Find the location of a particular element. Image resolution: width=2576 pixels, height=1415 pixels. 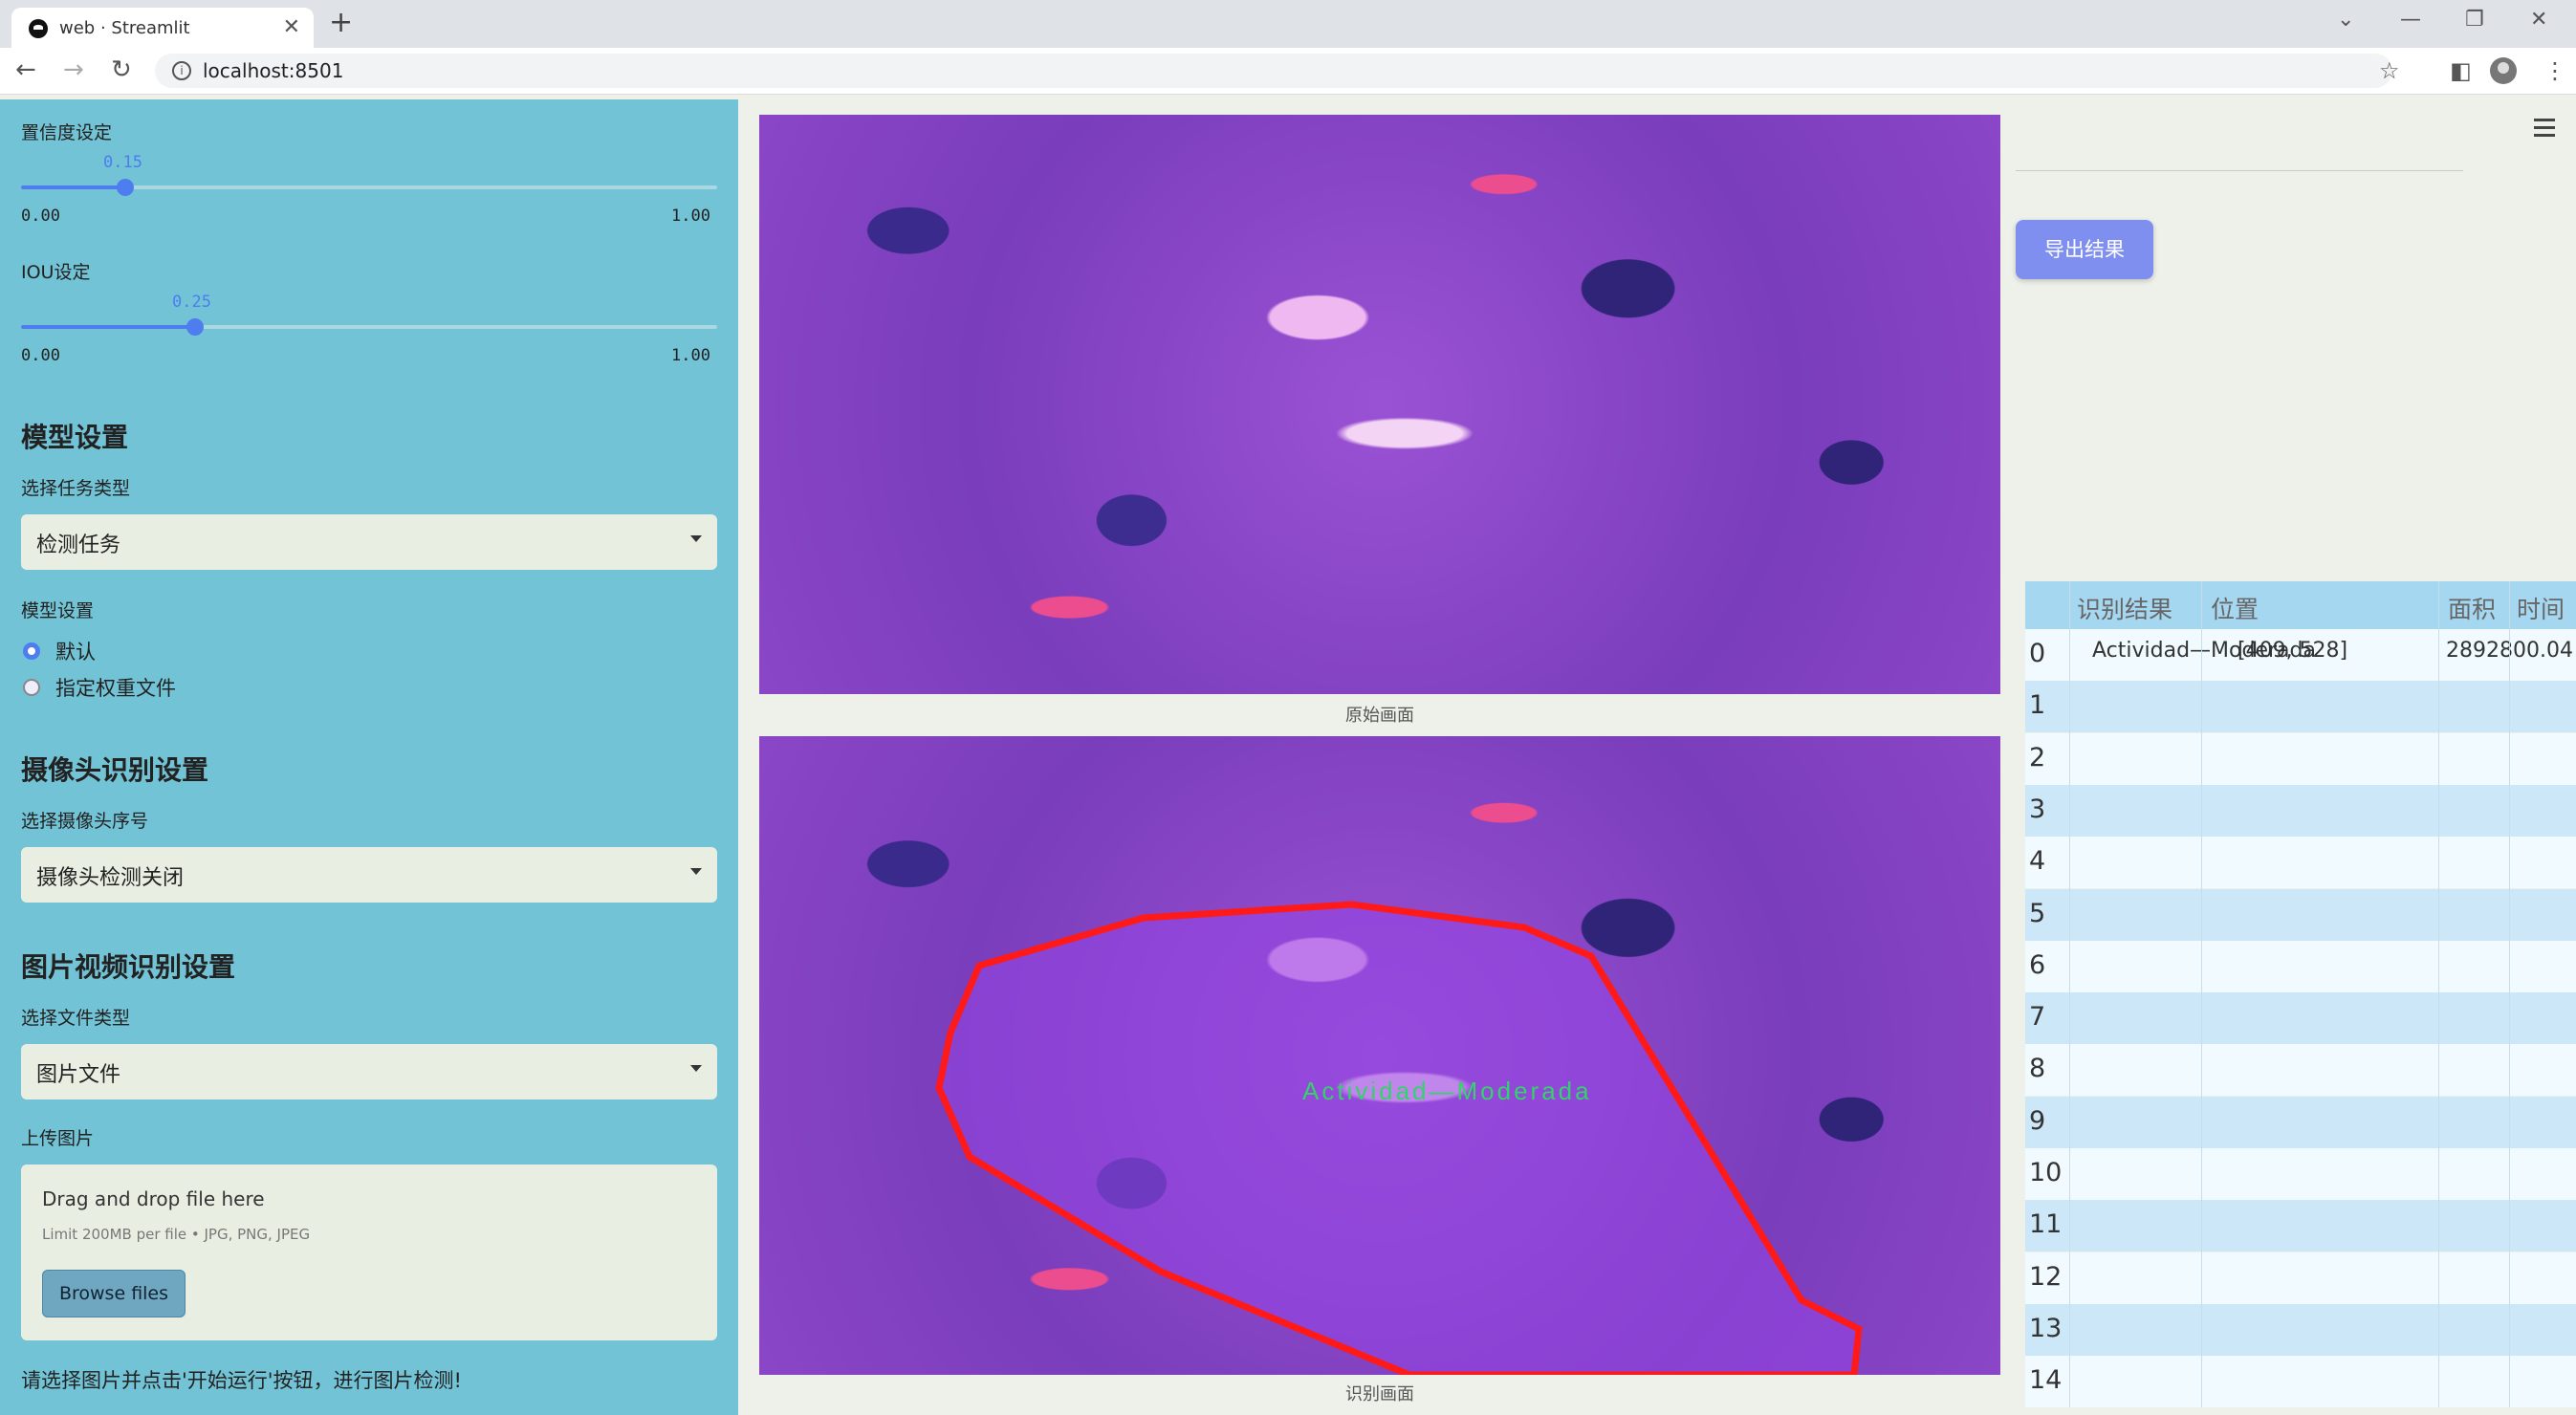

minimize-button: — is located at coordinates (2410, 20).